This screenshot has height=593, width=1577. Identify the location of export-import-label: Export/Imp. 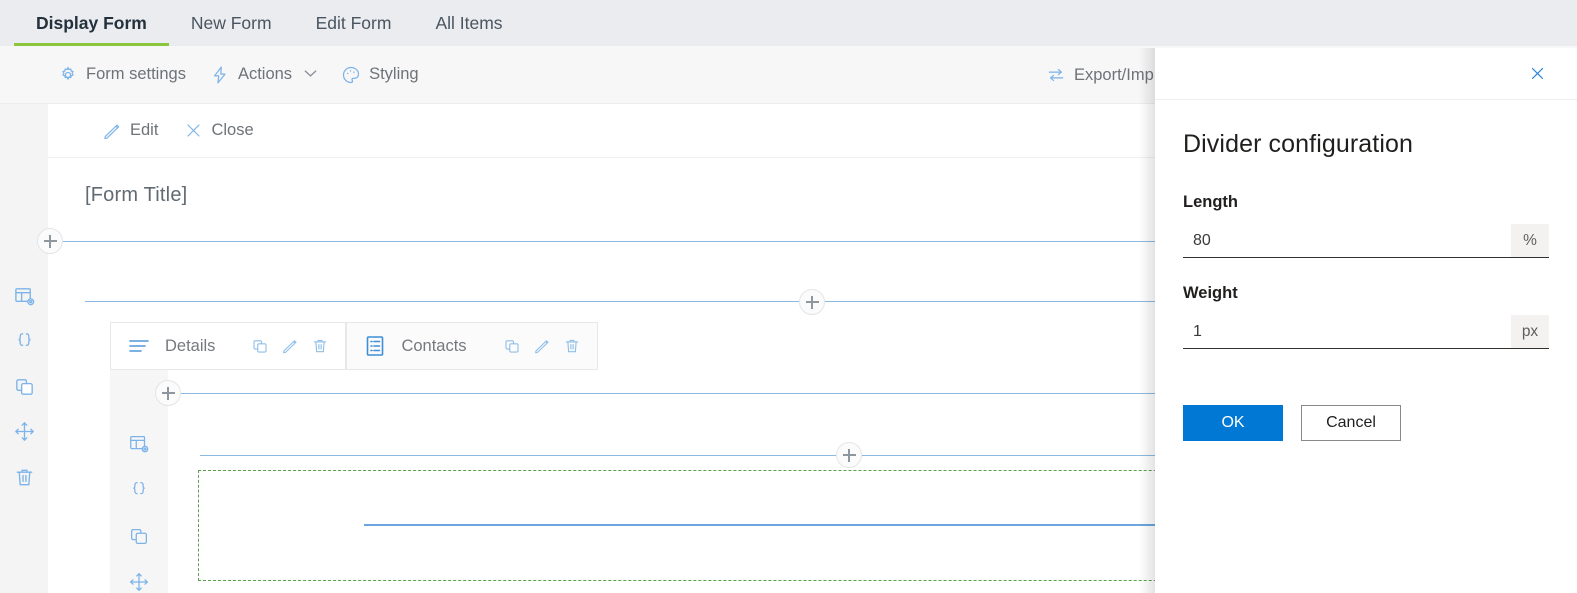
(1114, 74).